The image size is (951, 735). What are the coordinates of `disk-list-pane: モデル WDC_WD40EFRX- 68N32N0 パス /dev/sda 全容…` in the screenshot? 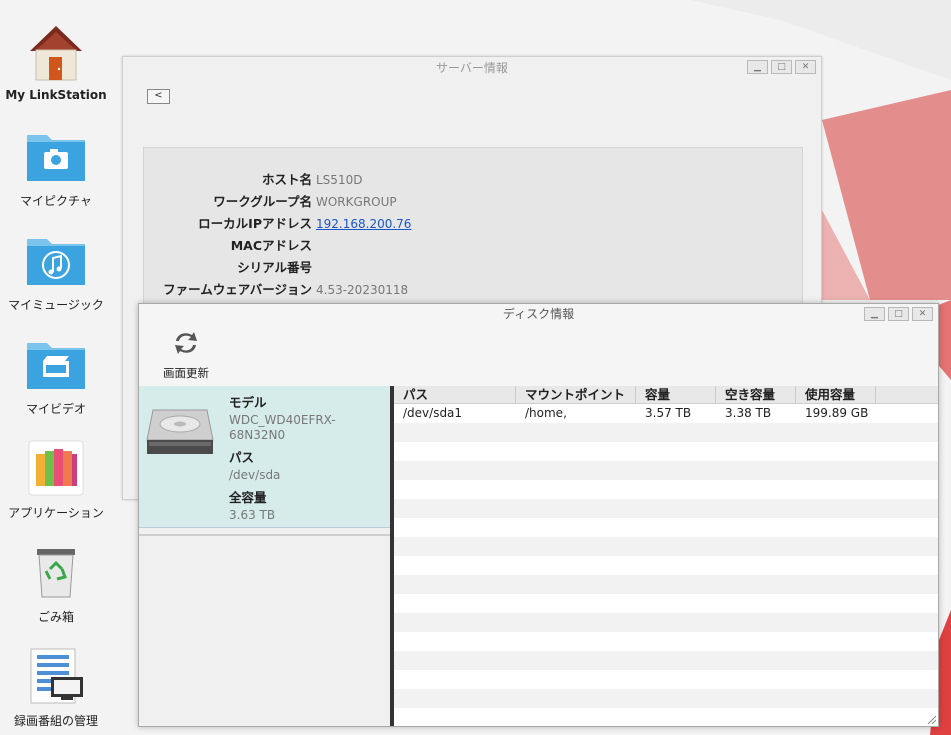 It's located at (264, 556).